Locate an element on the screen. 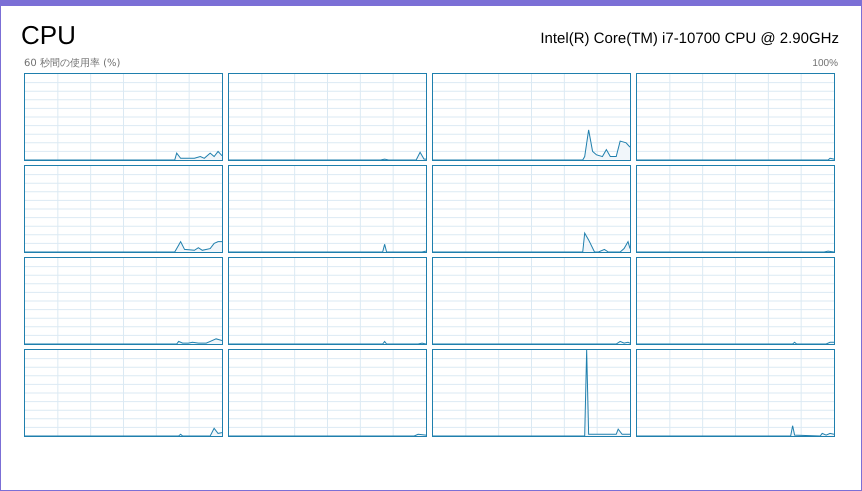 Image resolution: width=862 pixels, height=491 pixels. max-label: 100% is located at coordinates (825, 64).